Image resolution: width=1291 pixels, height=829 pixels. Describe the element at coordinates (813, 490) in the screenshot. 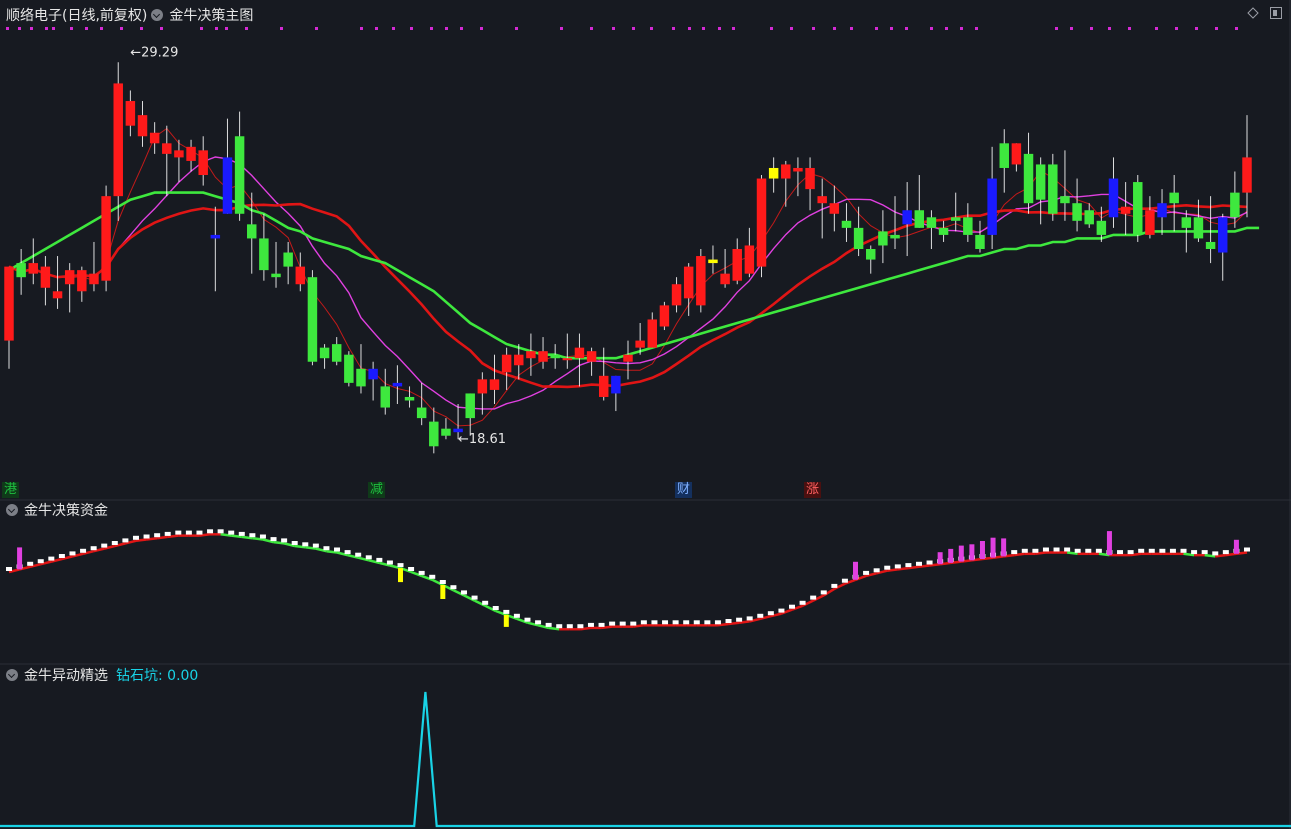

I see `event-tag-up: 涨` at that location.